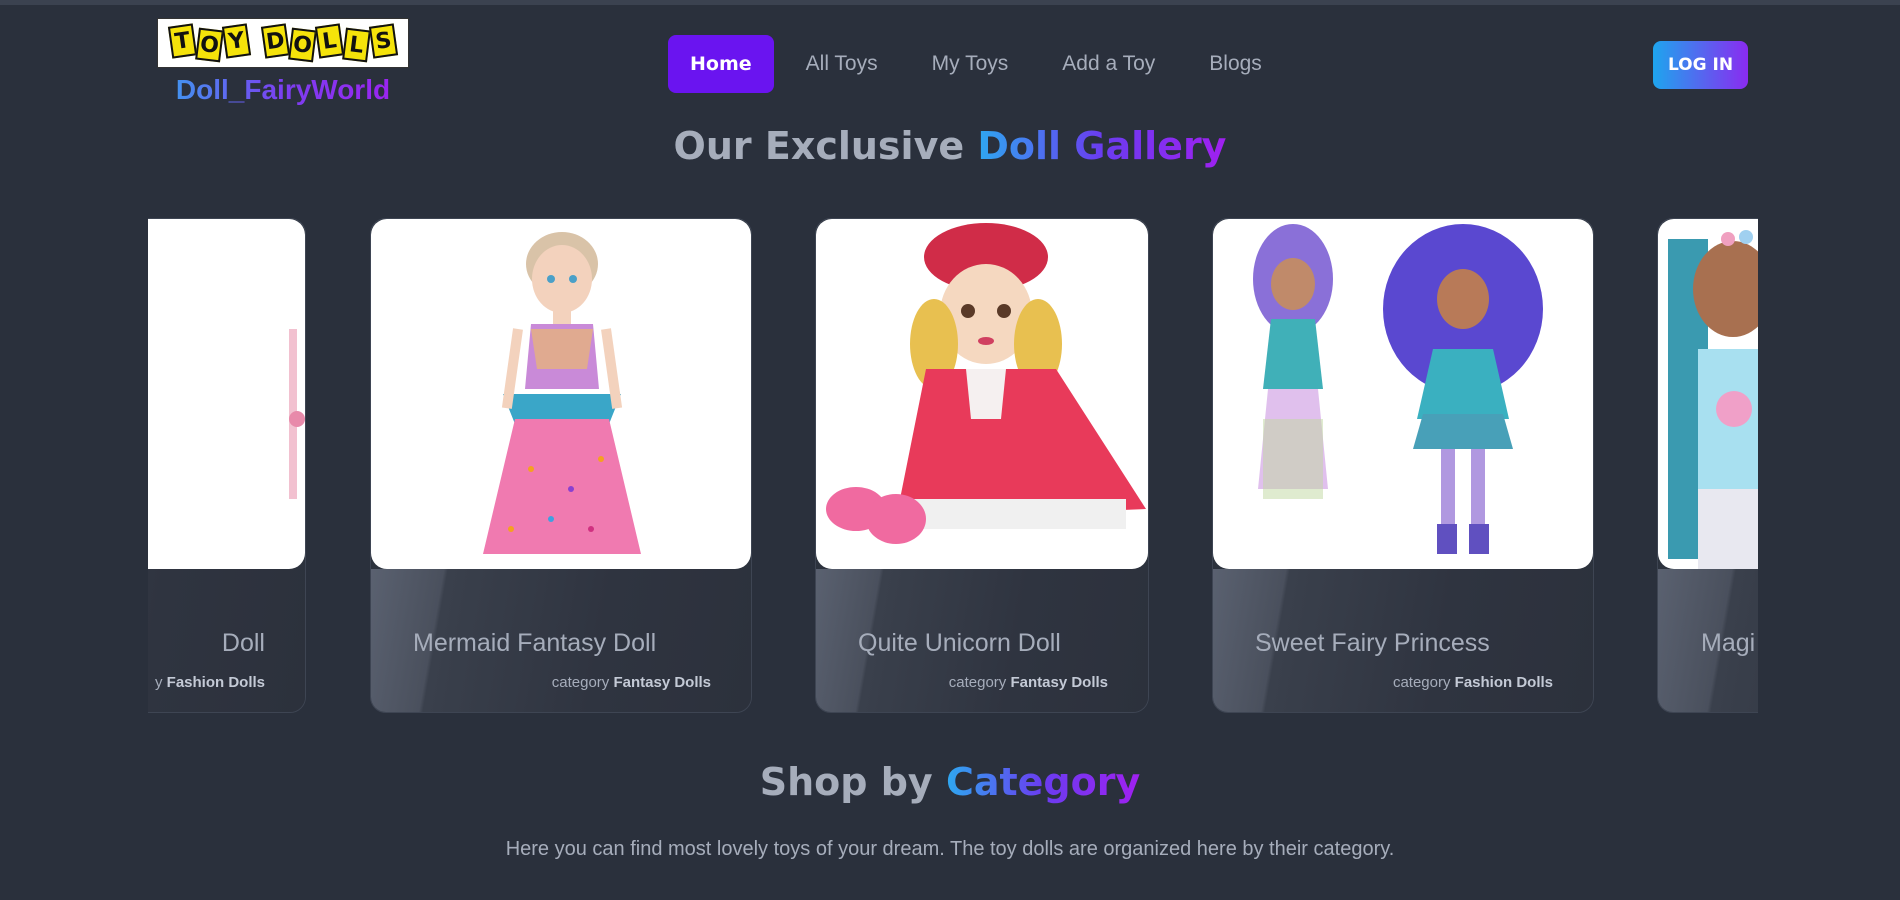 This screenshot has width=1900, height=900. Describe the element at coordinates (1043, 782) in the screenshot. I see `category-heading-accent: Category` at that location.